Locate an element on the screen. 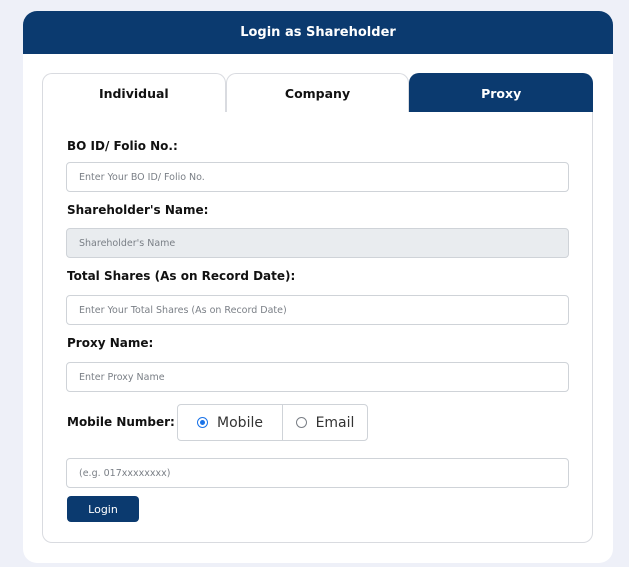 Image resolution: width=629 pixels, height=567 pixels. login-type-tabs: Individual Company Proxy is located at coordinates (318, 92).